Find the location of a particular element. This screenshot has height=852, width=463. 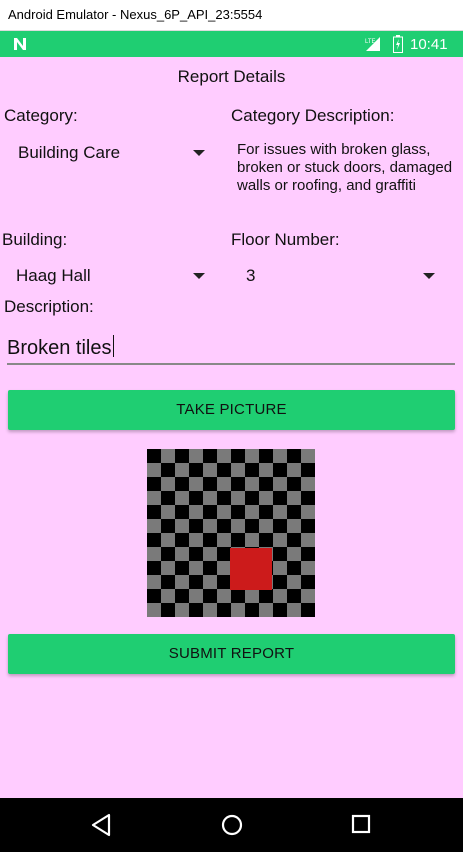

back-icon is located at coordinates (101, 825).